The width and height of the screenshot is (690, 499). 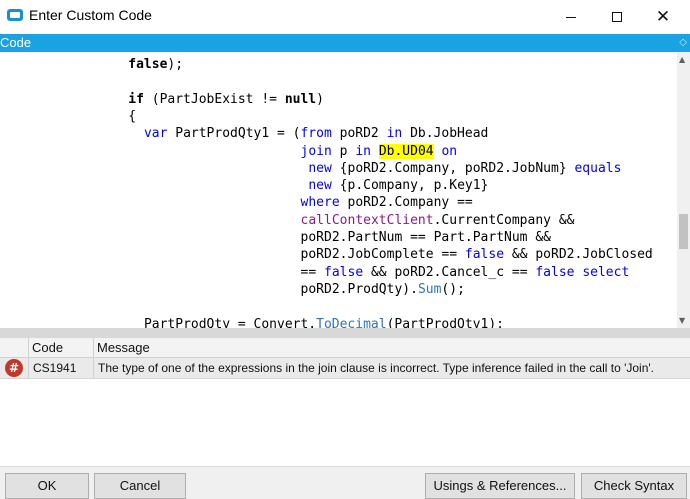 I want to click on window-title: Enter Custom Code, so click(x=90, y=15).